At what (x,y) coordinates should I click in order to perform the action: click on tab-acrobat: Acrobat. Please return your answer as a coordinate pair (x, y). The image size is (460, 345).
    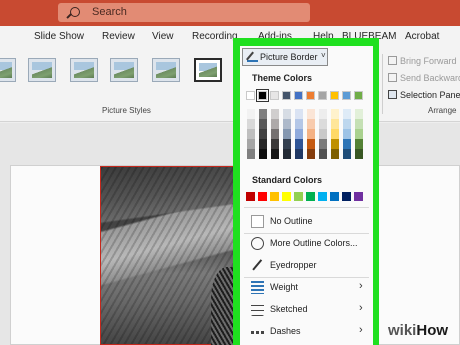
    Looking at the image, I should click on (422, 36).